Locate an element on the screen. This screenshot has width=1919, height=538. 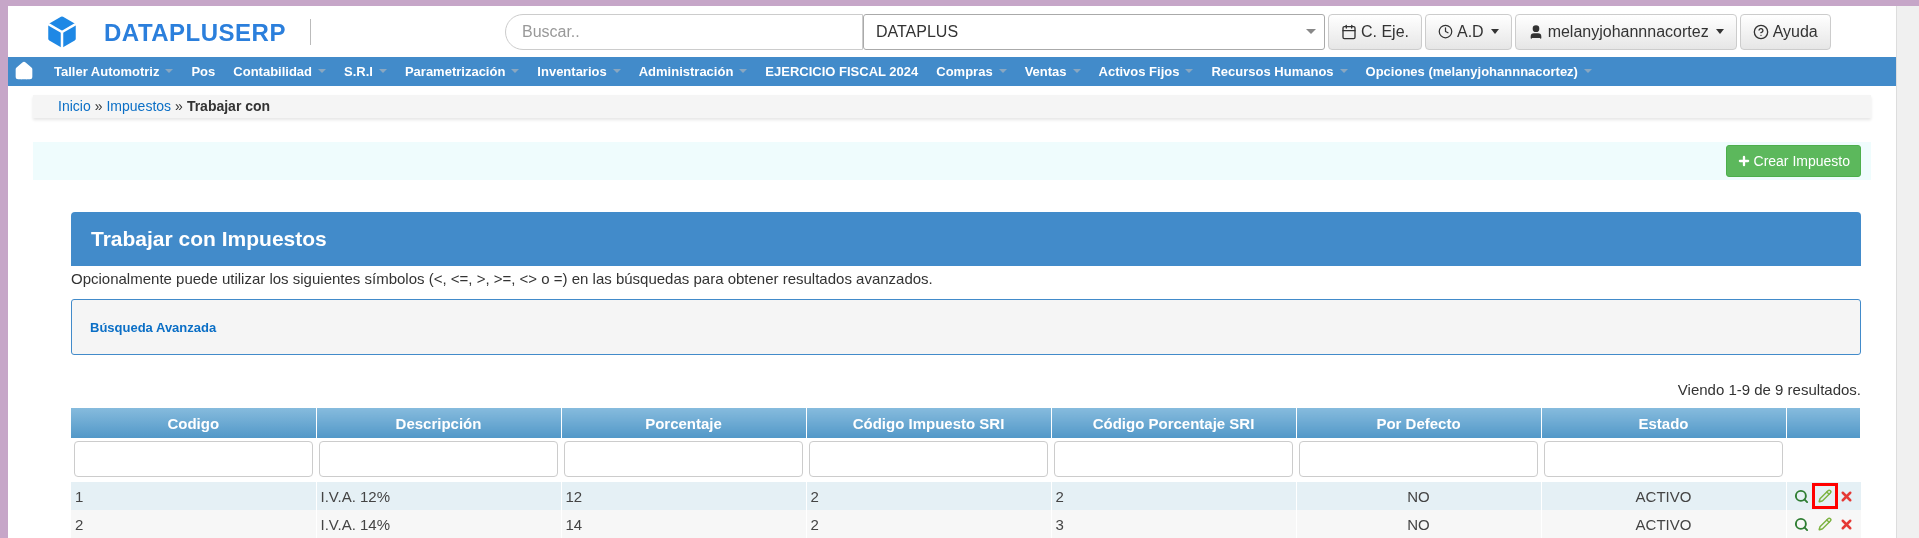
panel-title: Trabajar con Impuestos is located at coordinates (966, 239).